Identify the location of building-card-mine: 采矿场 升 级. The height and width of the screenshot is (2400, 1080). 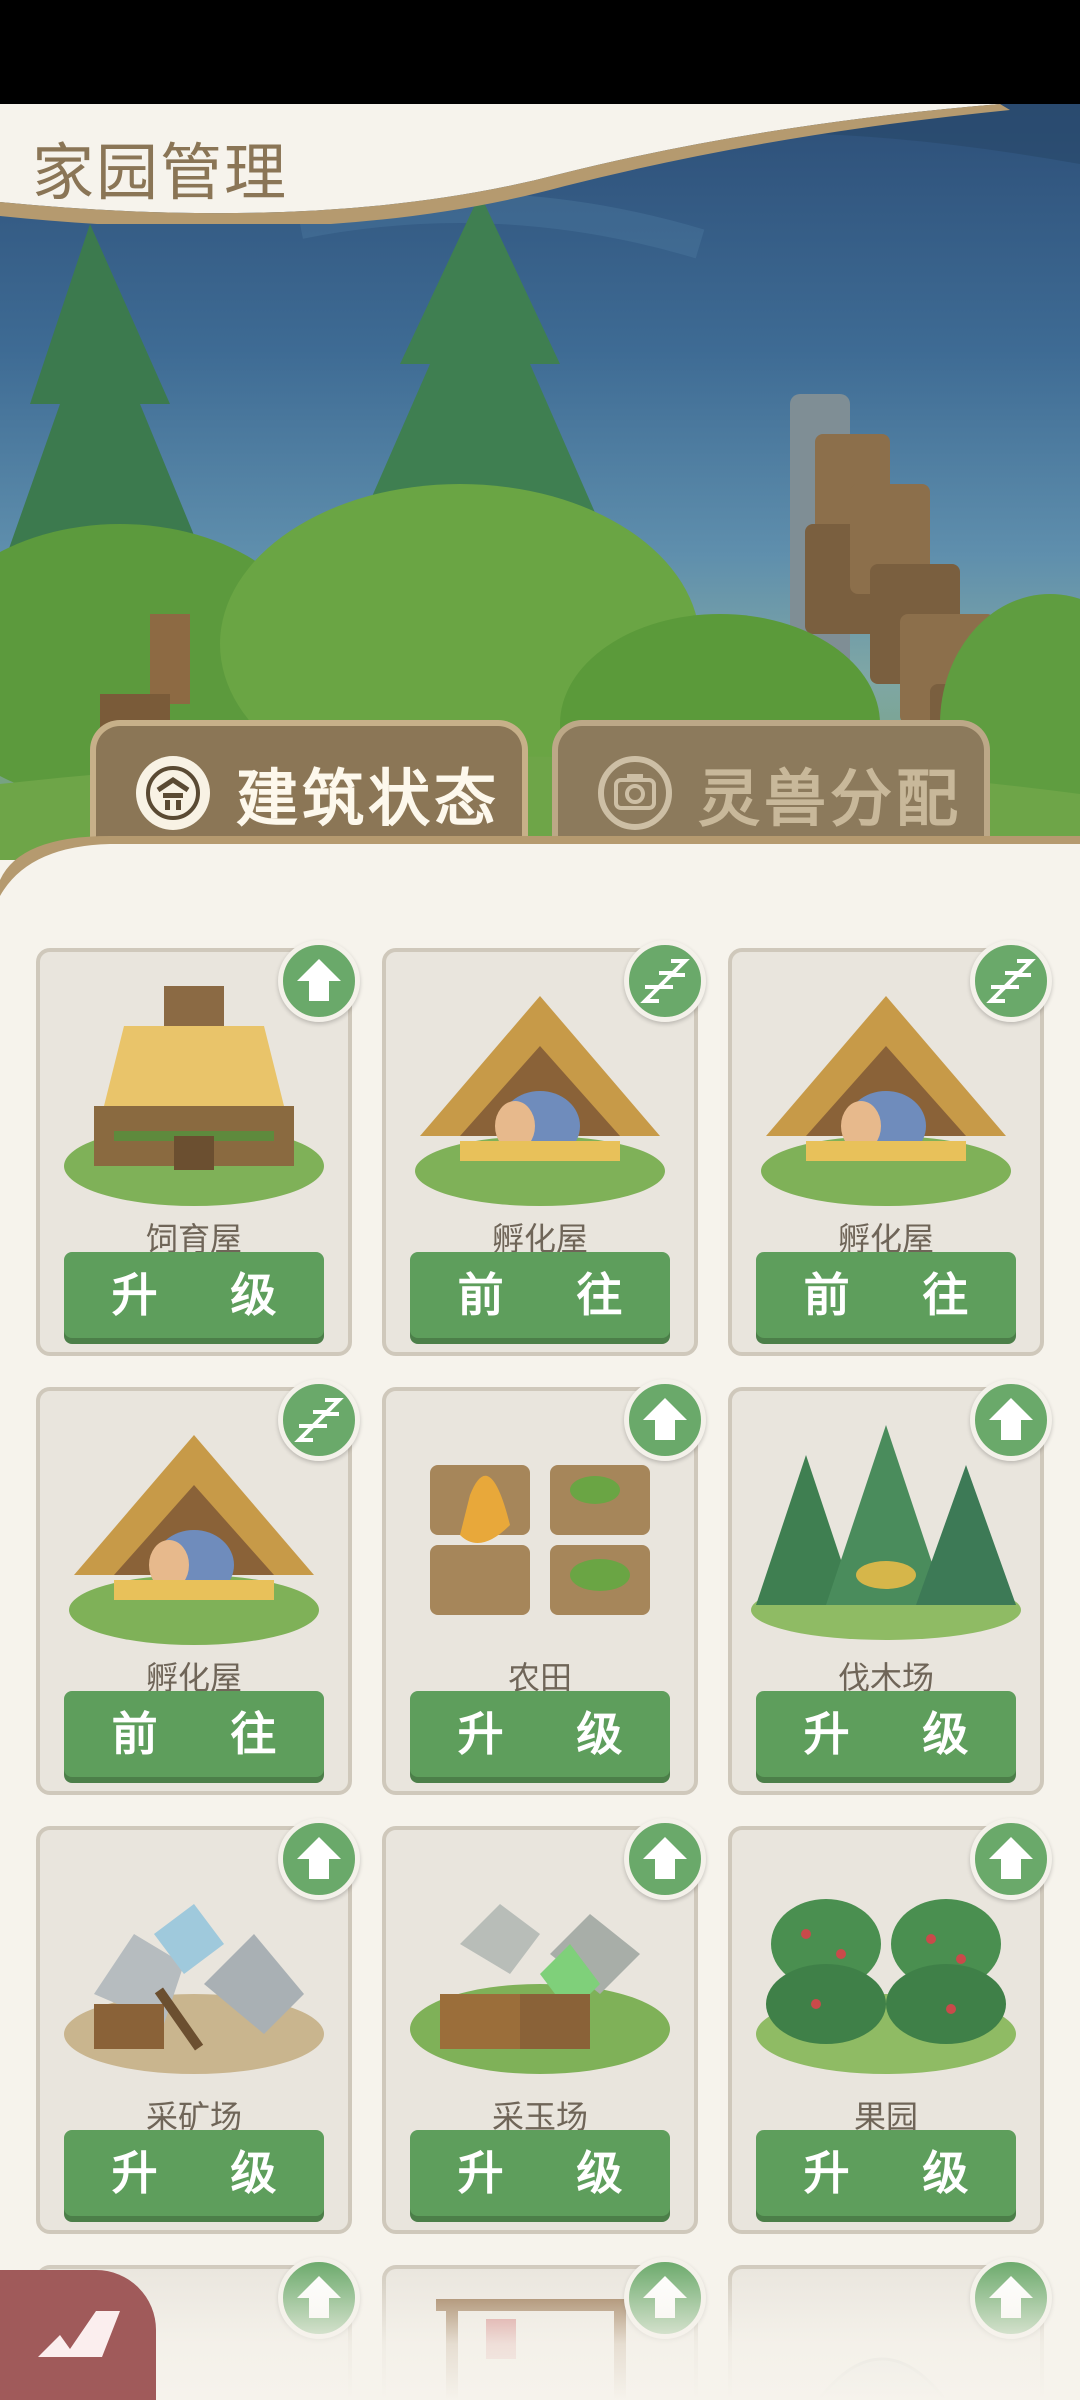
(198, 2026).